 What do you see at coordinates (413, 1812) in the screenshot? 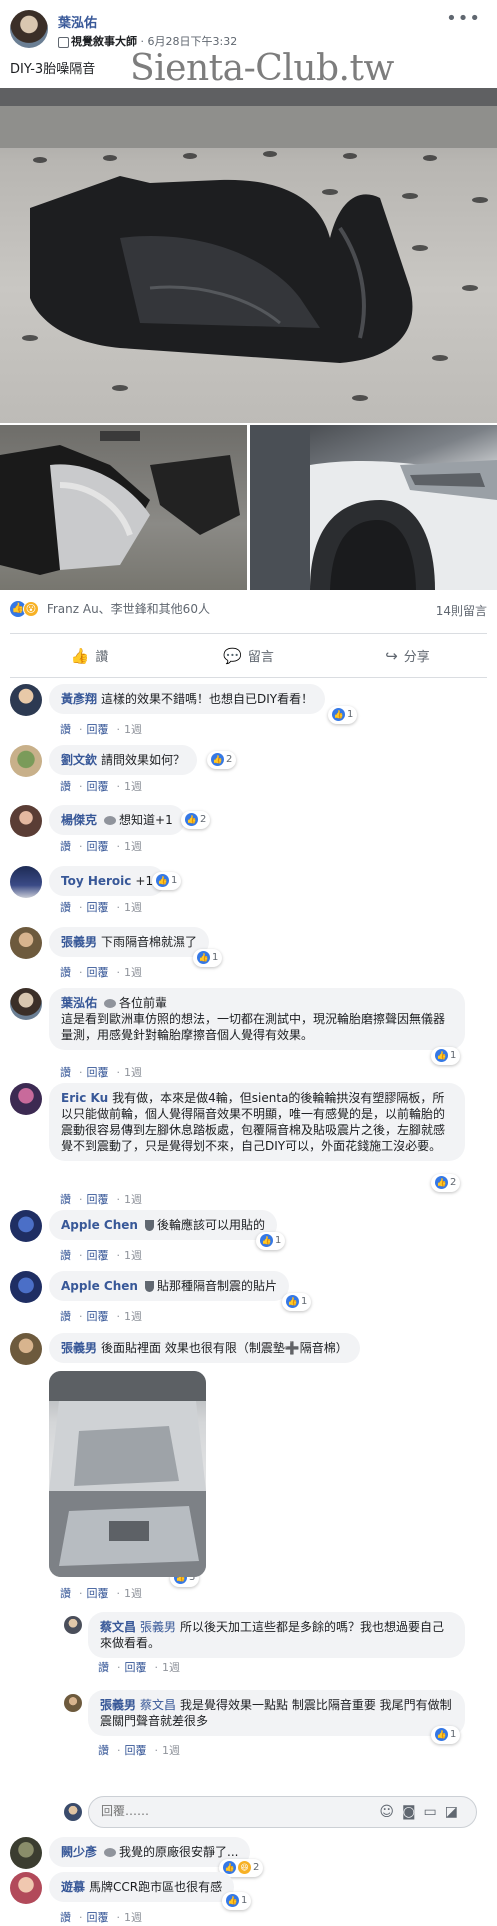
I see `camera-icon: ◙` at bounding box center [413, 1812].